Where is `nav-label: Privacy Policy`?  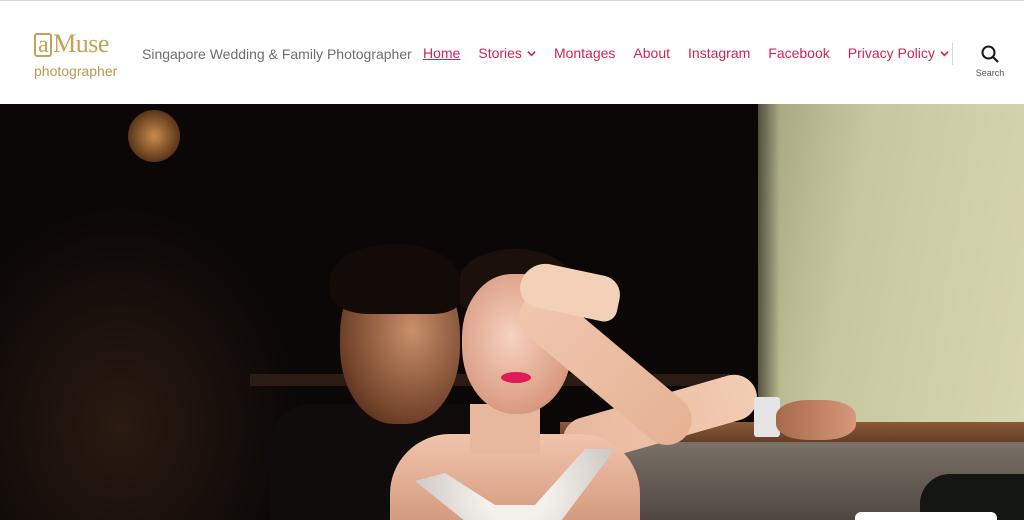
nav-label: Privacy Policy is located at coordinates (891, 53).